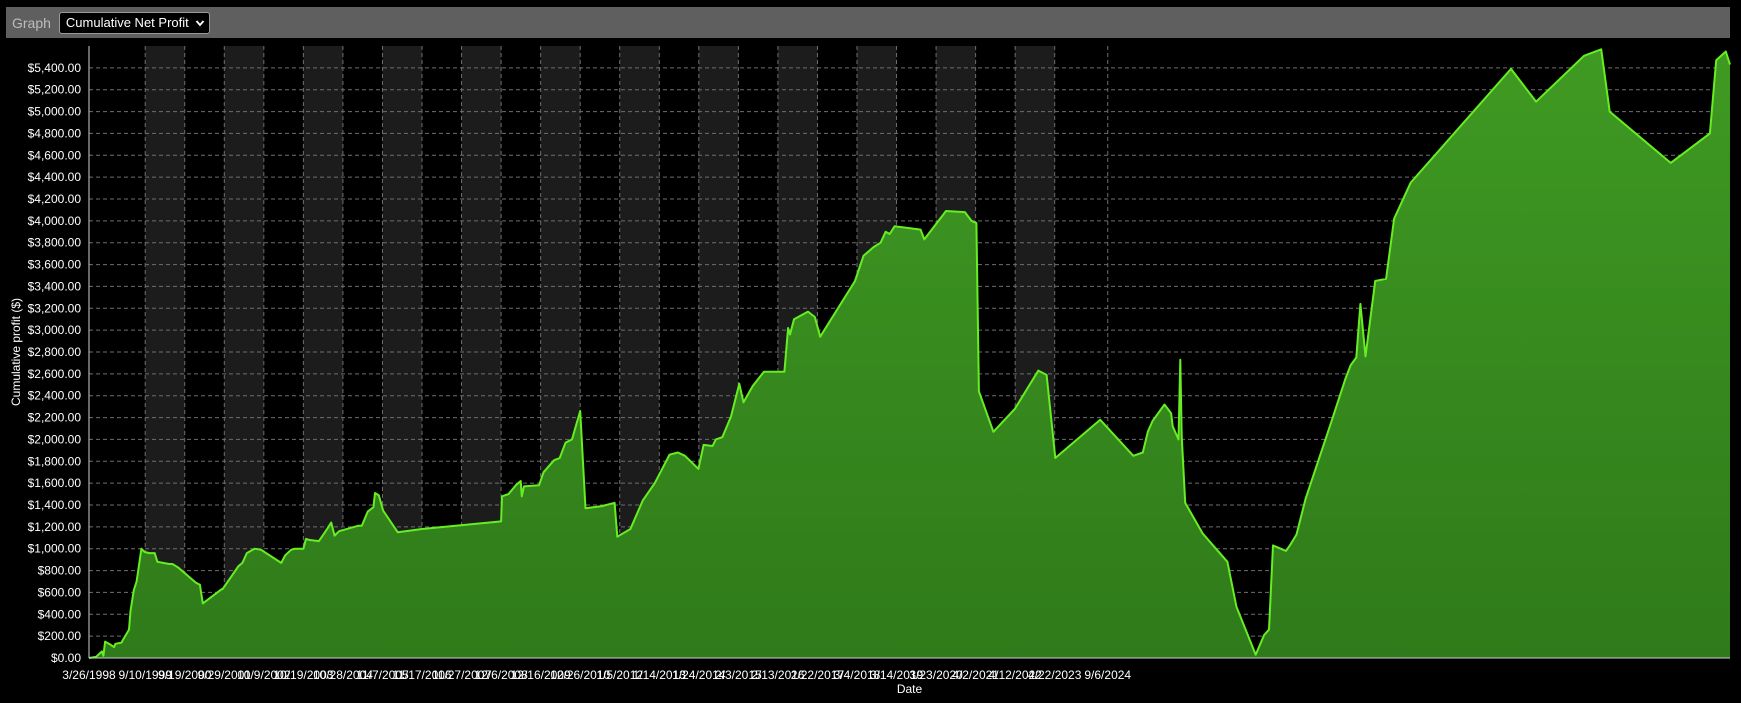  What do you see at coordinates (55, 483) in the screenshot?
I see `y-tick-label: $1,600.00` at bounding box center [55, 483].